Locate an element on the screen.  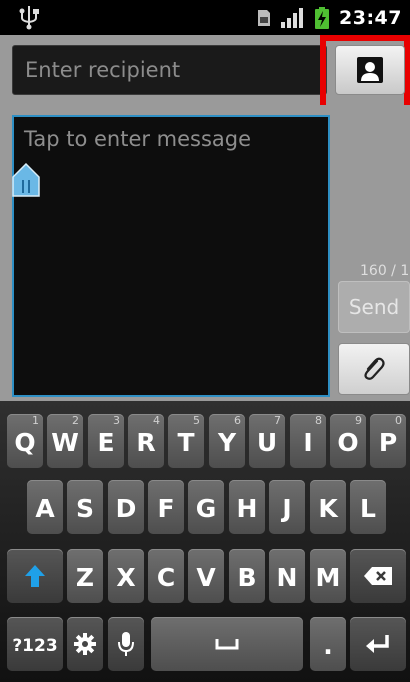
key-label: H is located at coordinates (247, 508).